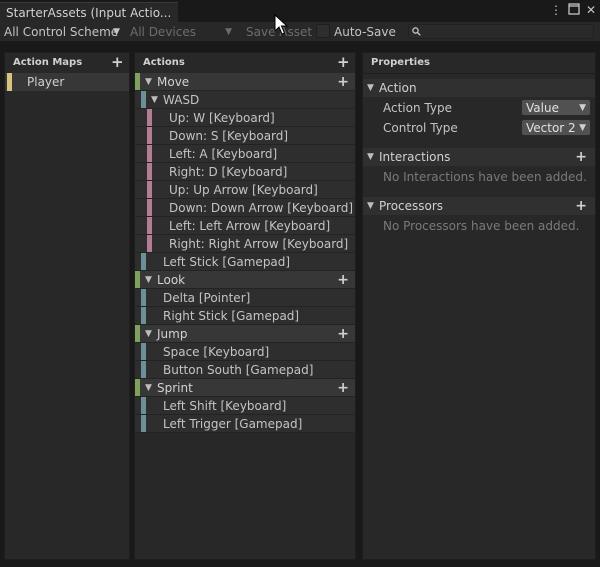 This screenshot has width=600, height=567. Describe the element at coordinates (411, 206) in the screenshot. I see `processors-section-label: Processors` at that location.